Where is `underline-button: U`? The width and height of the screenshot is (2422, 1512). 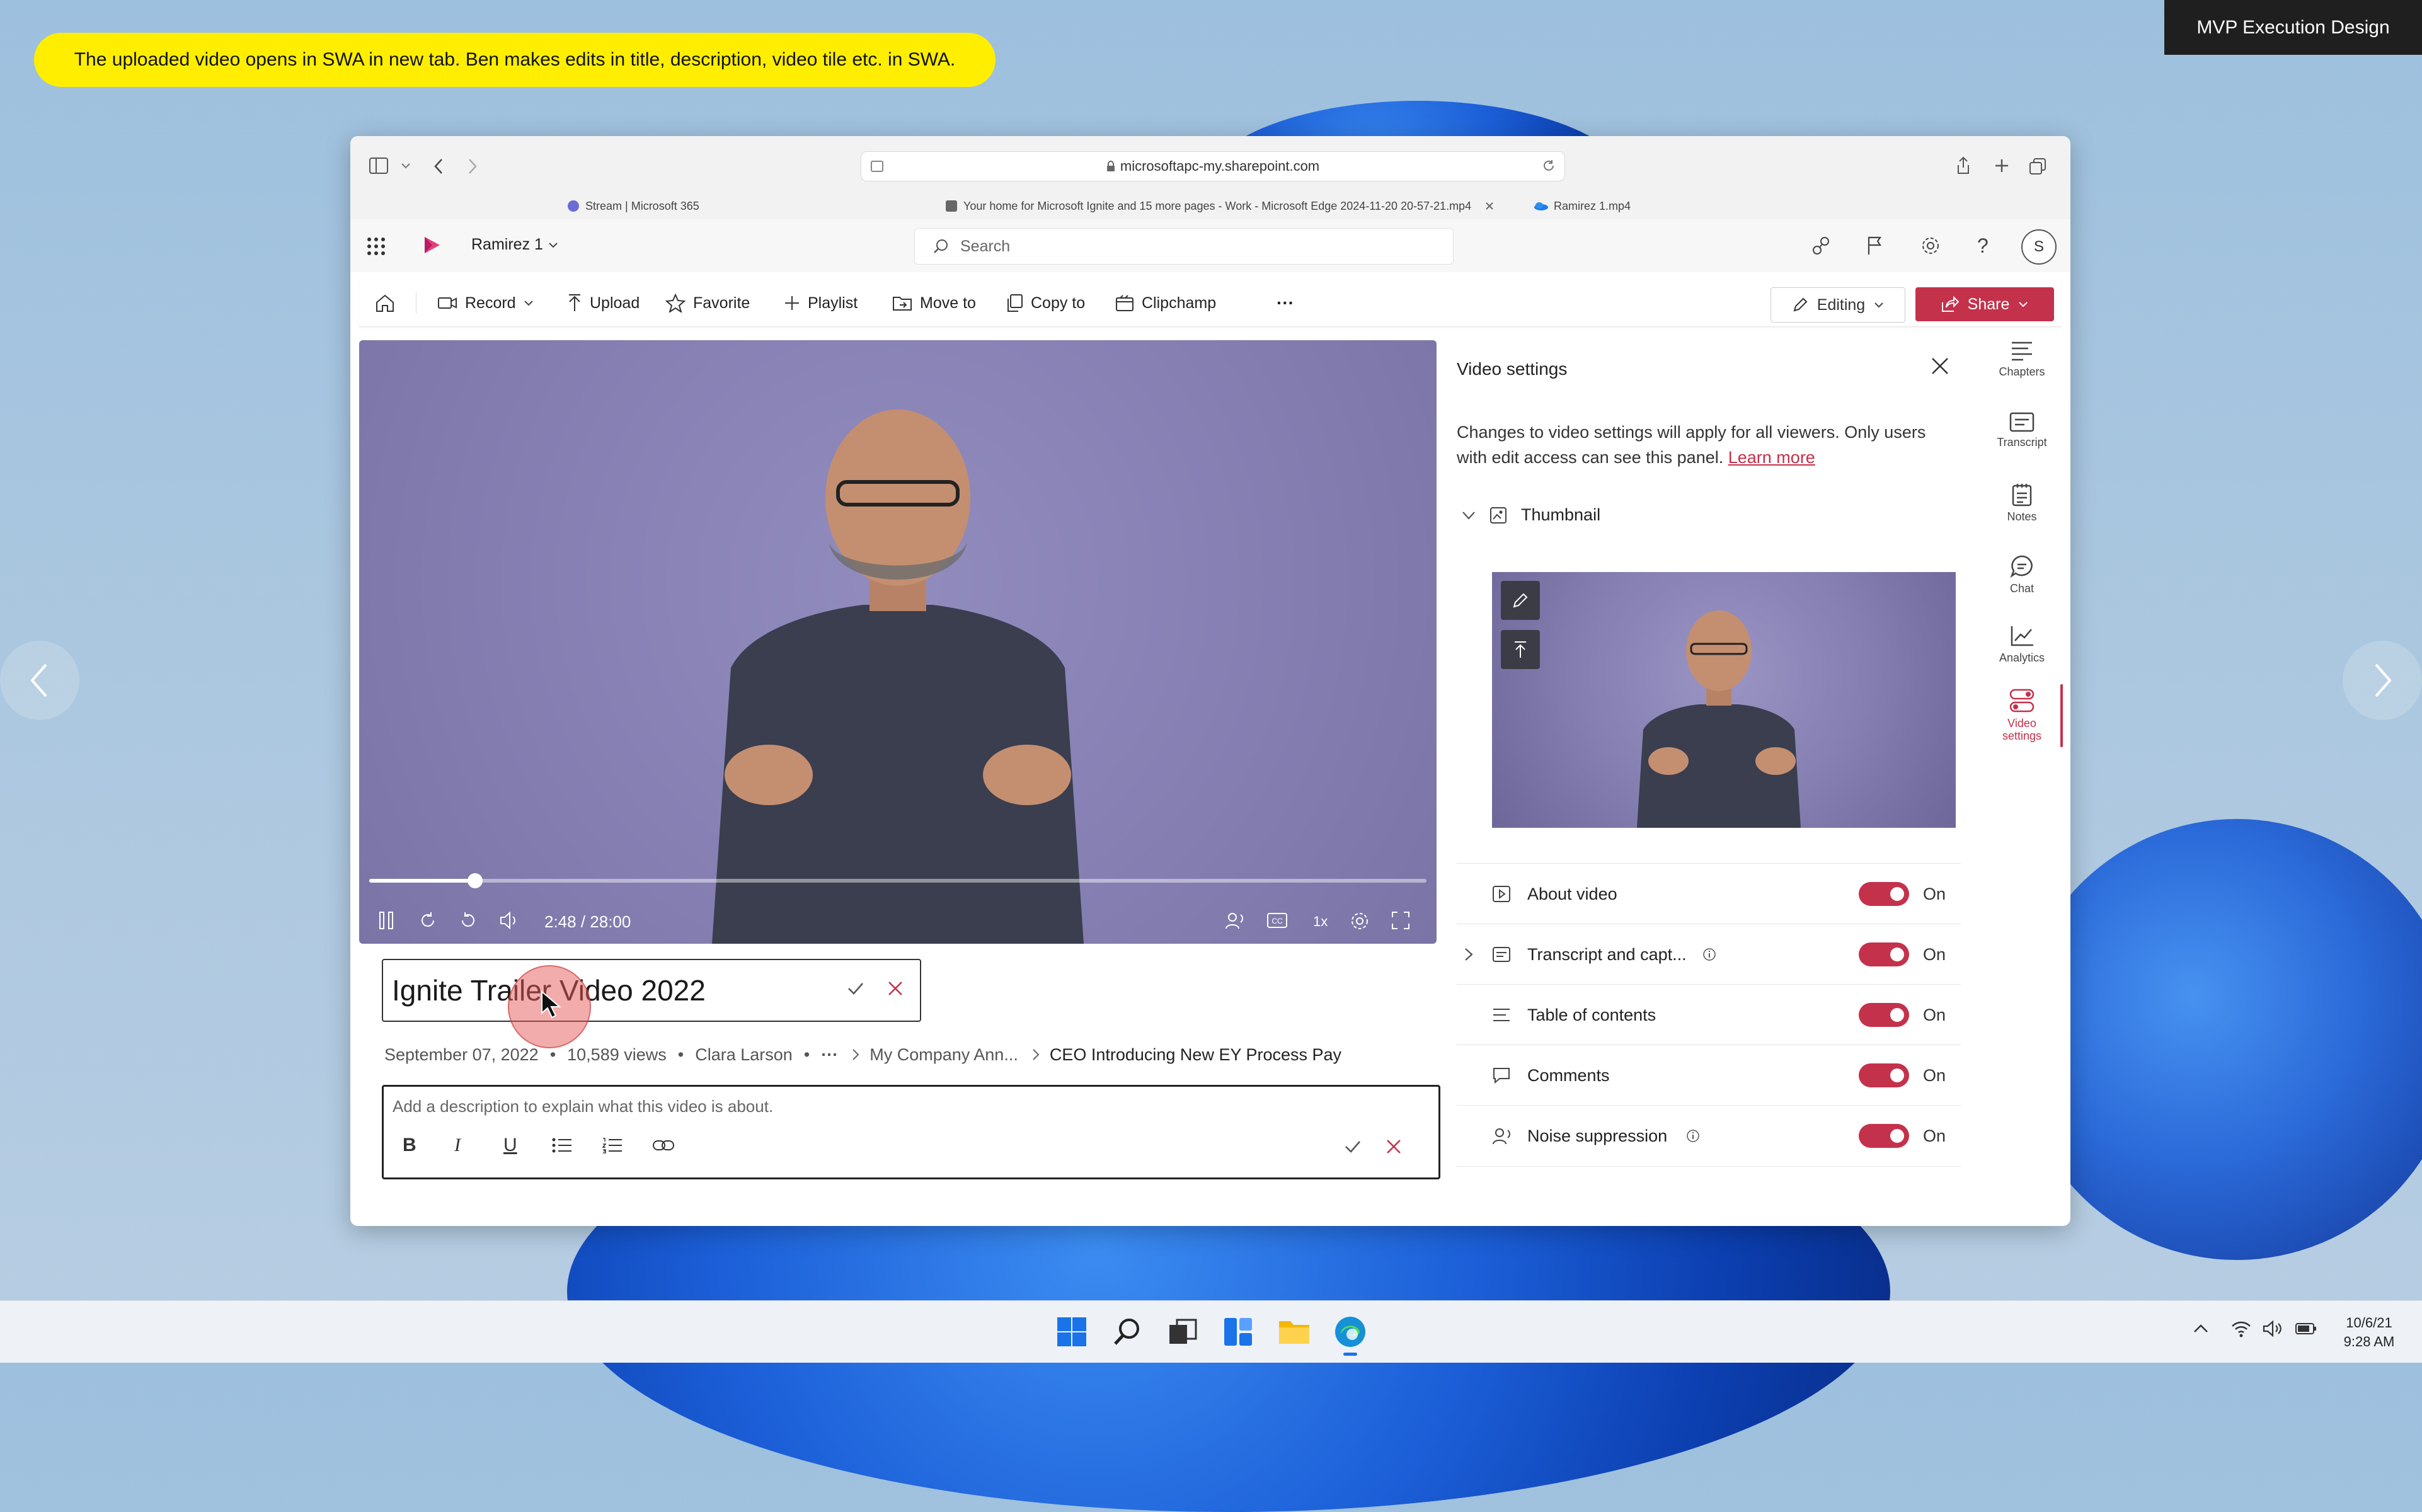
underline-button: U is located at coordinates (510, 1145).